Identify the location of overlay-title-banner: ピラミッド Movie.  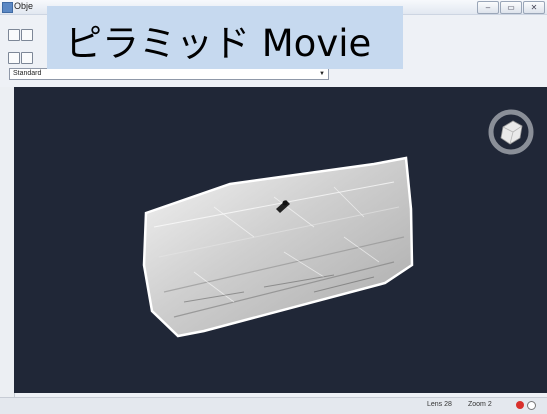
(225, 37).